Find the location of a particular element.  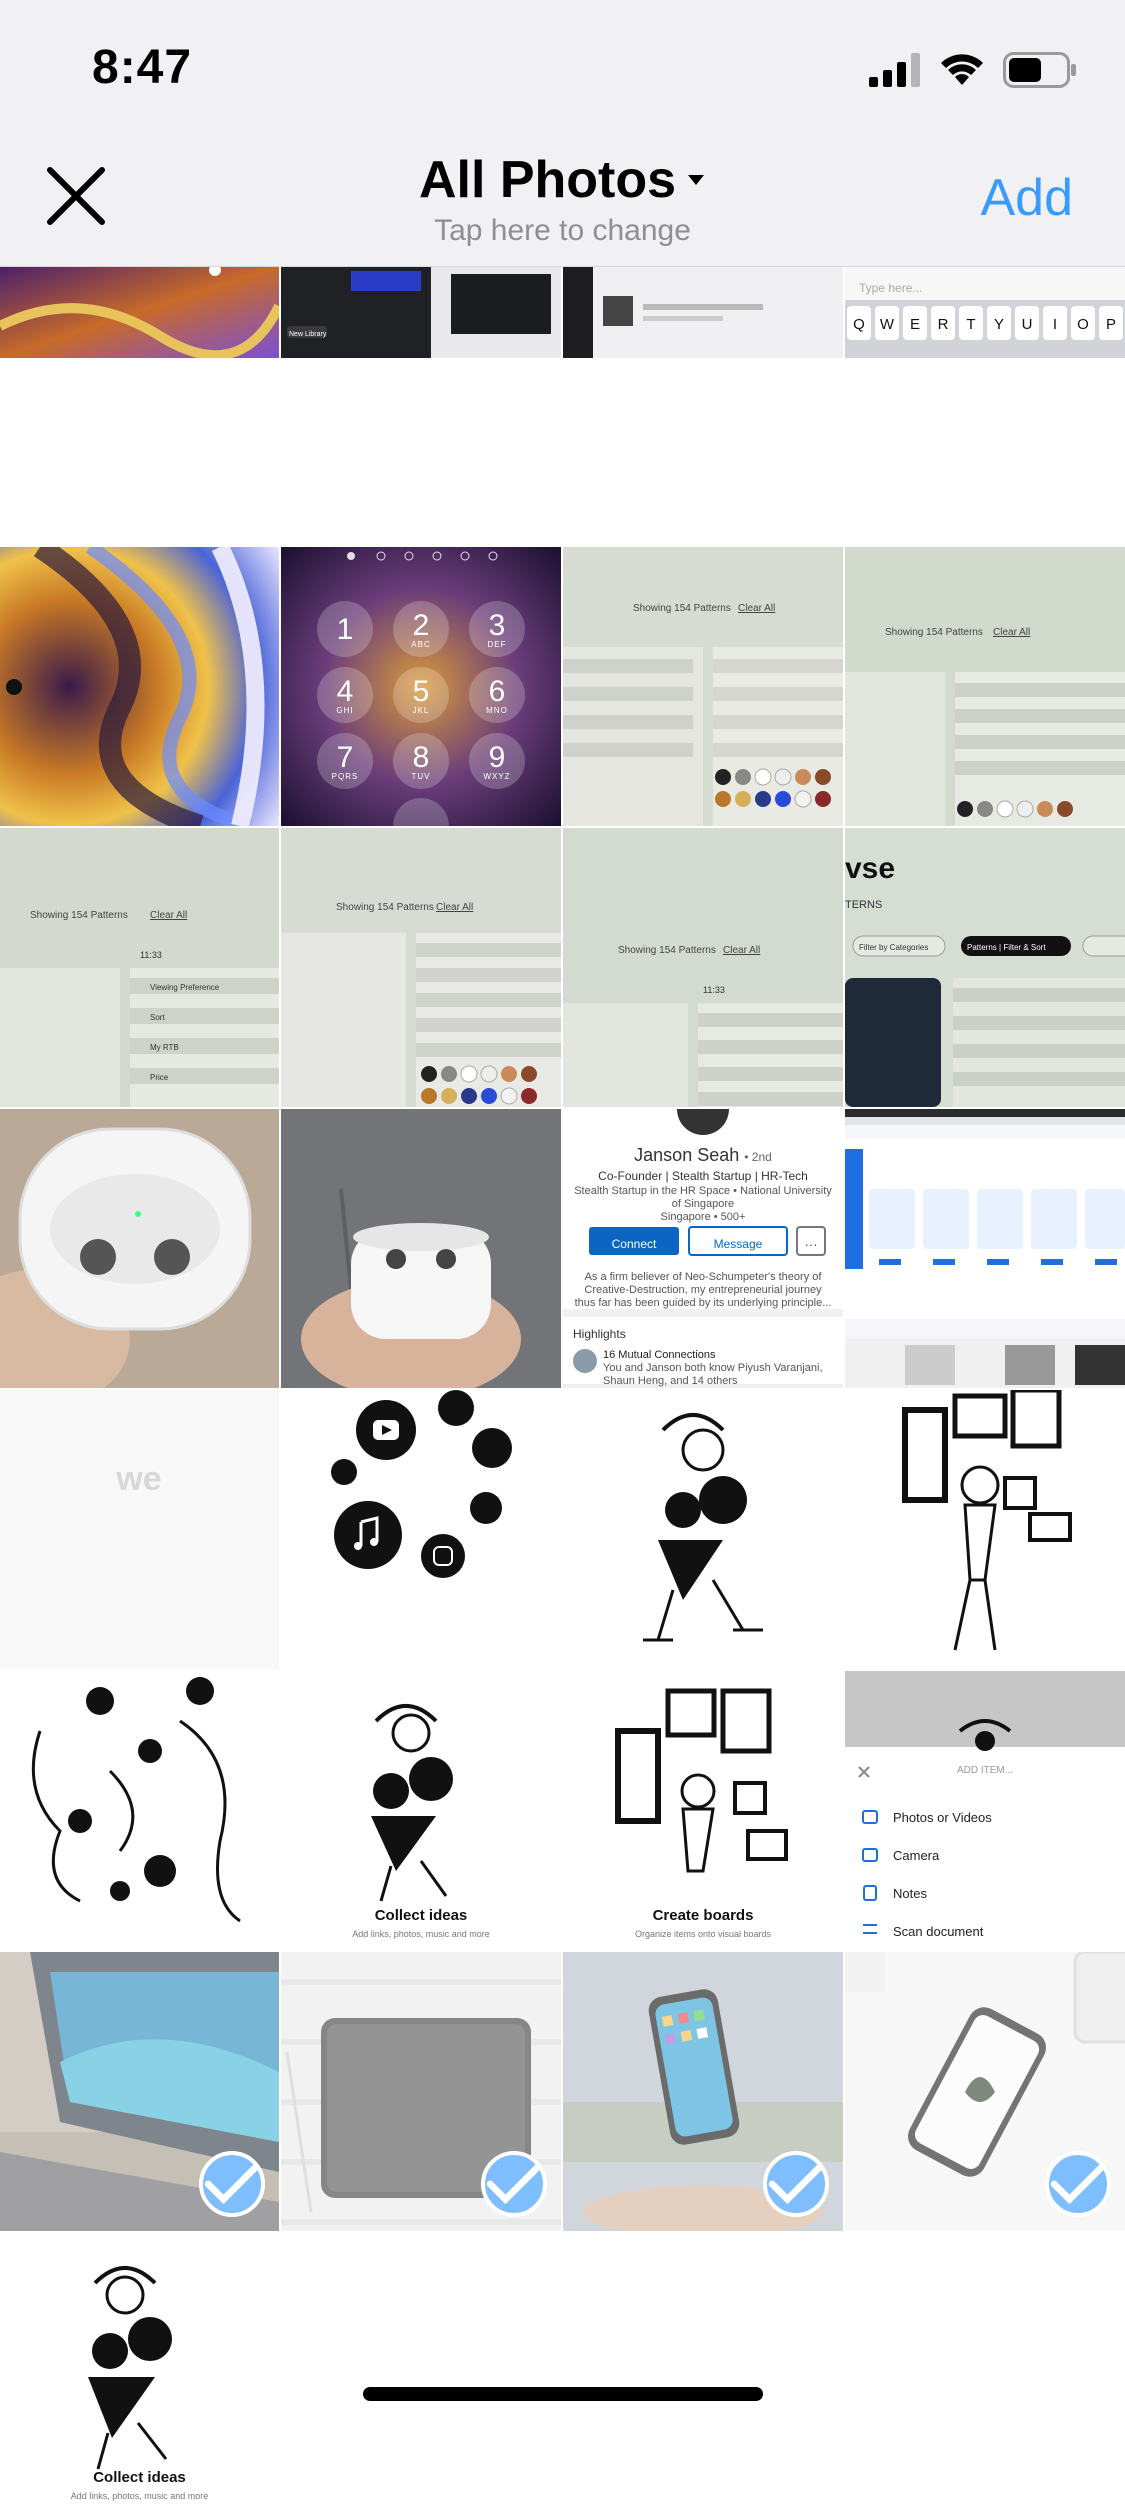

svg-text: I is located at coordinates (1055, 324).